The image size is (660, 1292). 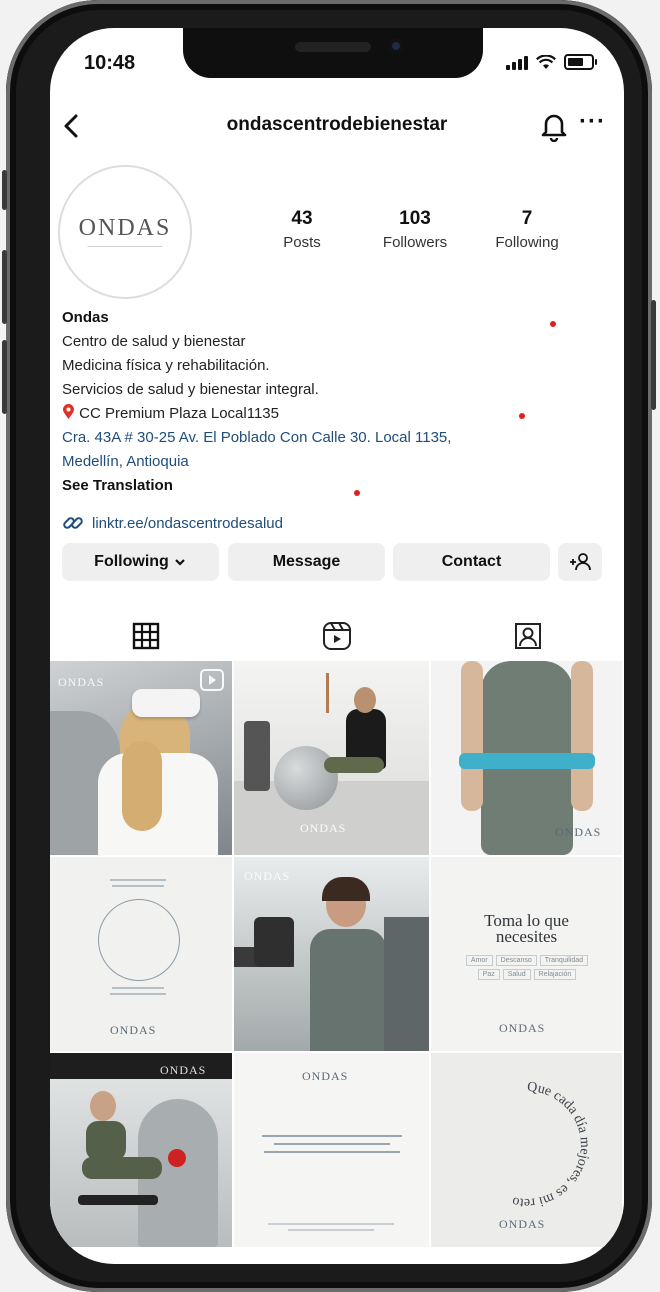 I want to click on following-button: Following, so click(x=140, y=562).